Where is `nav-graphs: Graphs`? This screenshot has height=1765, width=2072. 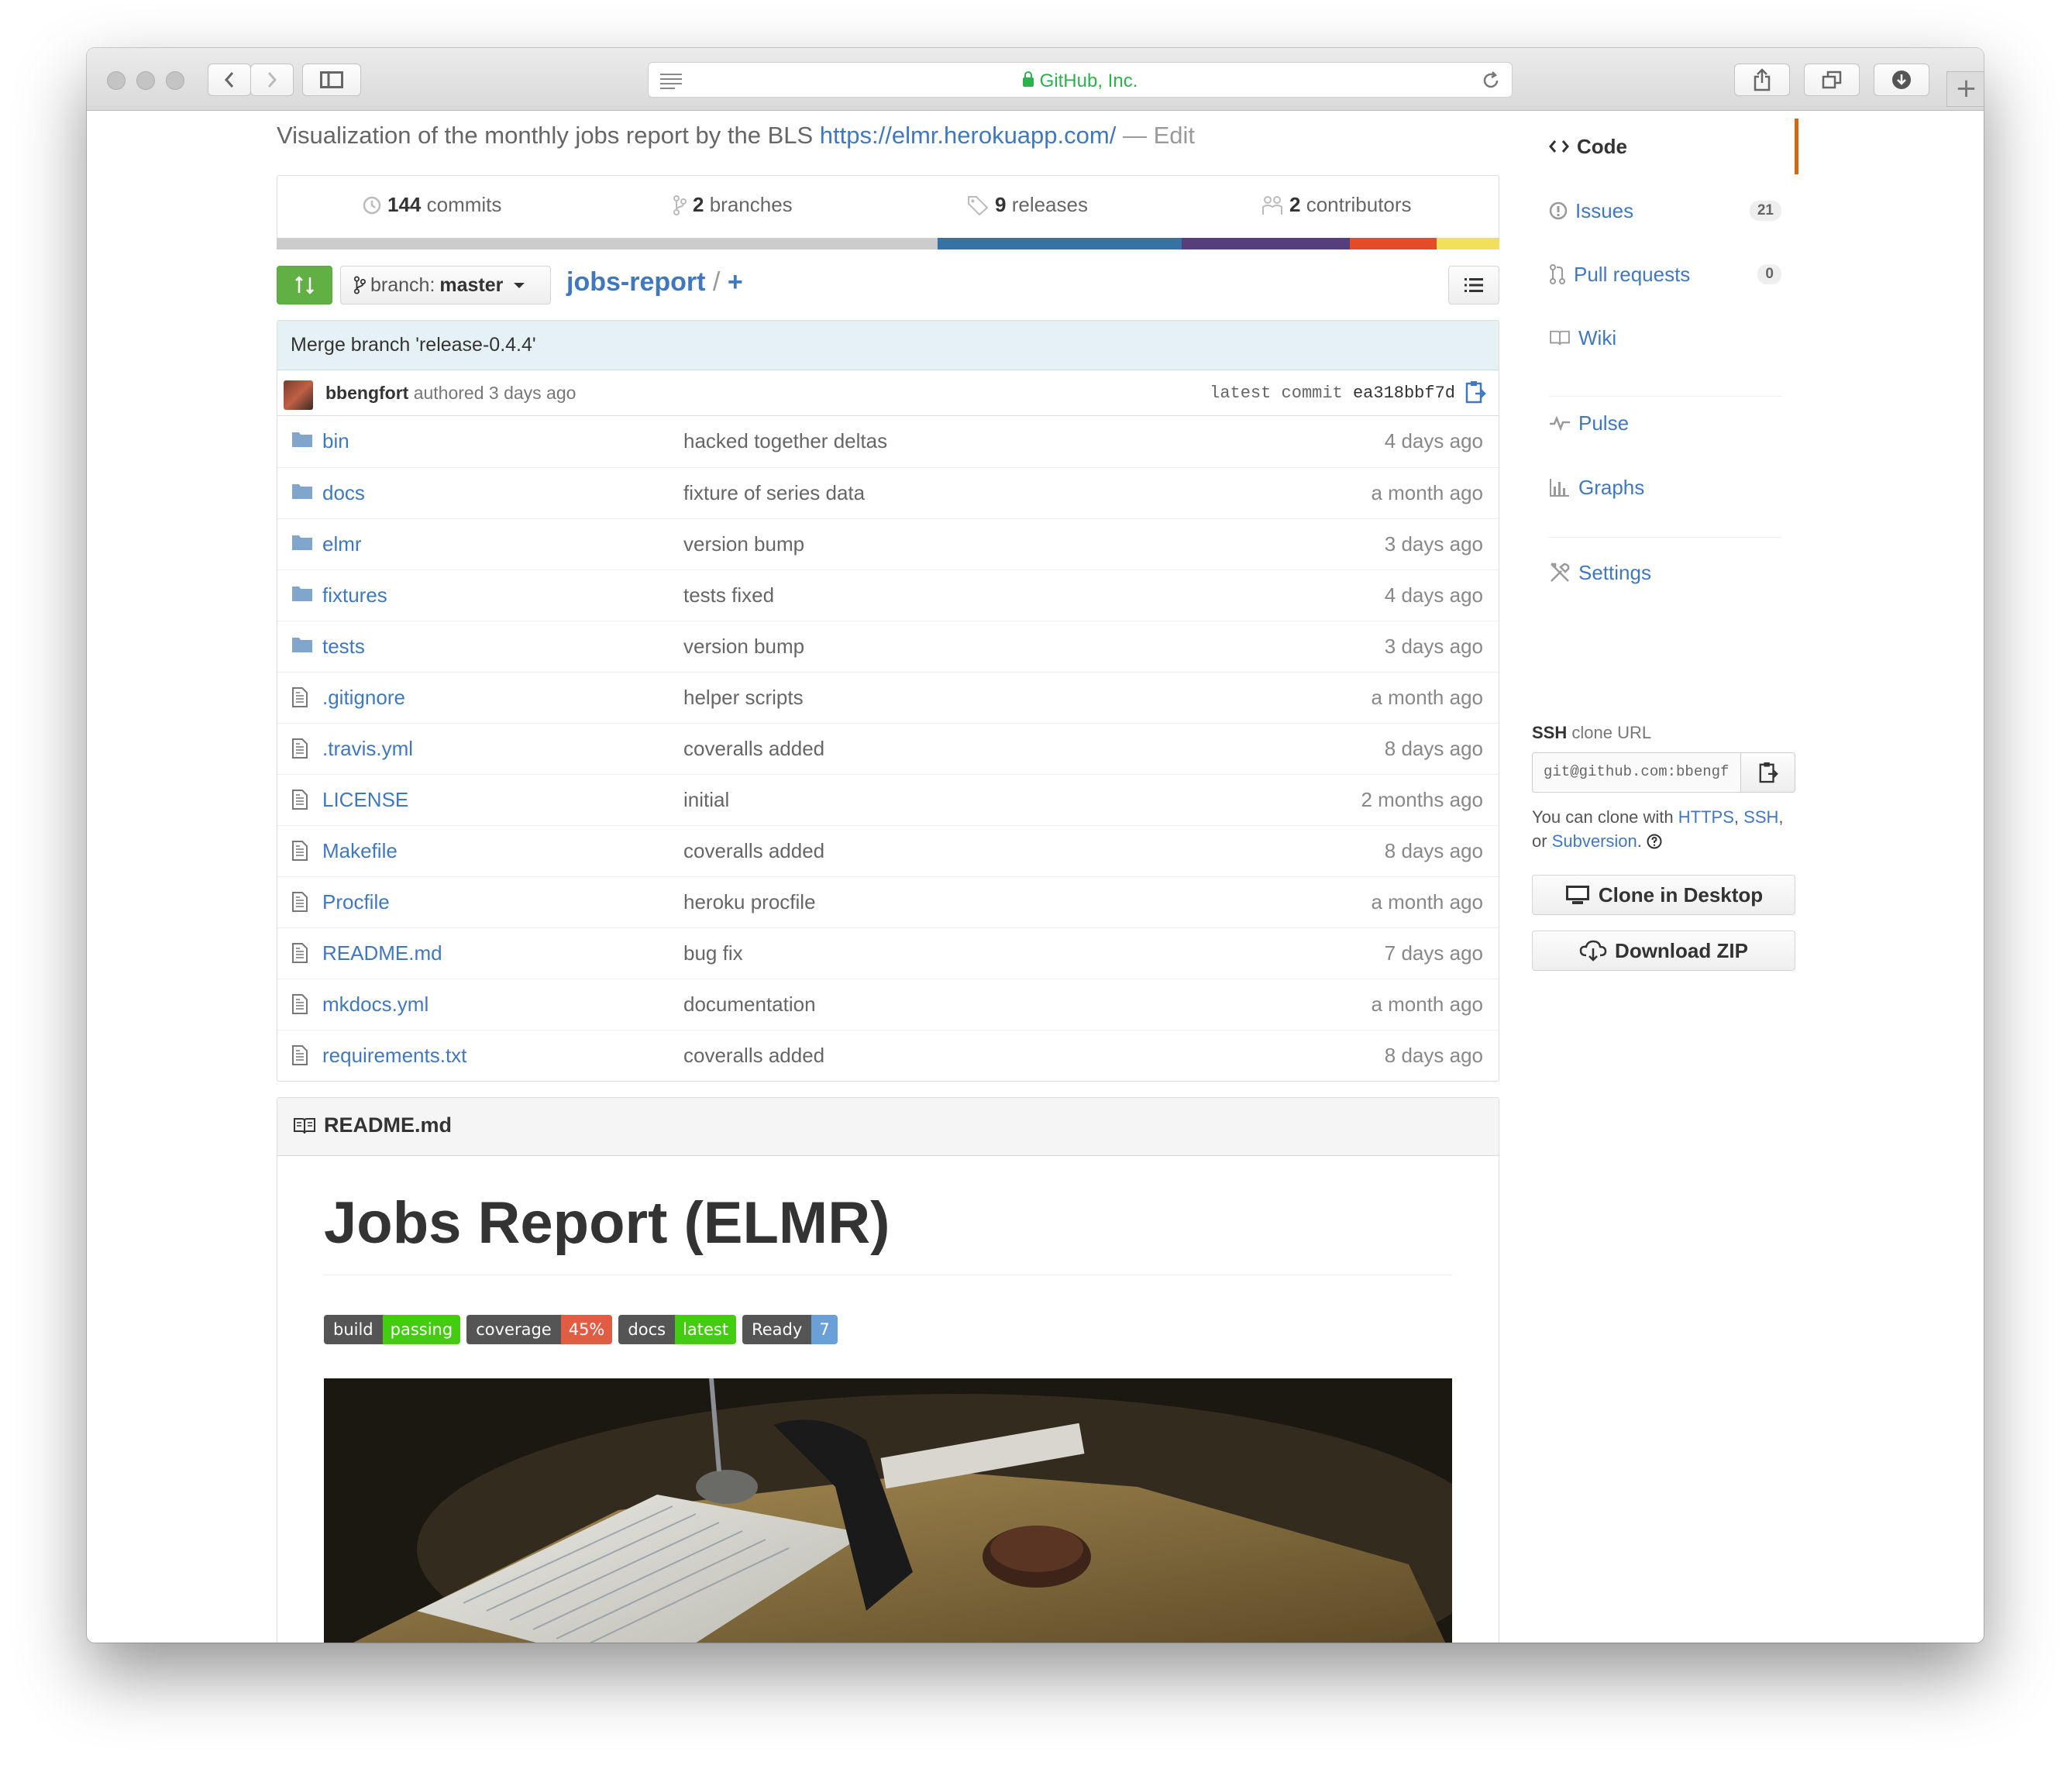 nav-graphs: Graphs is located at coordinates (1665, 487).